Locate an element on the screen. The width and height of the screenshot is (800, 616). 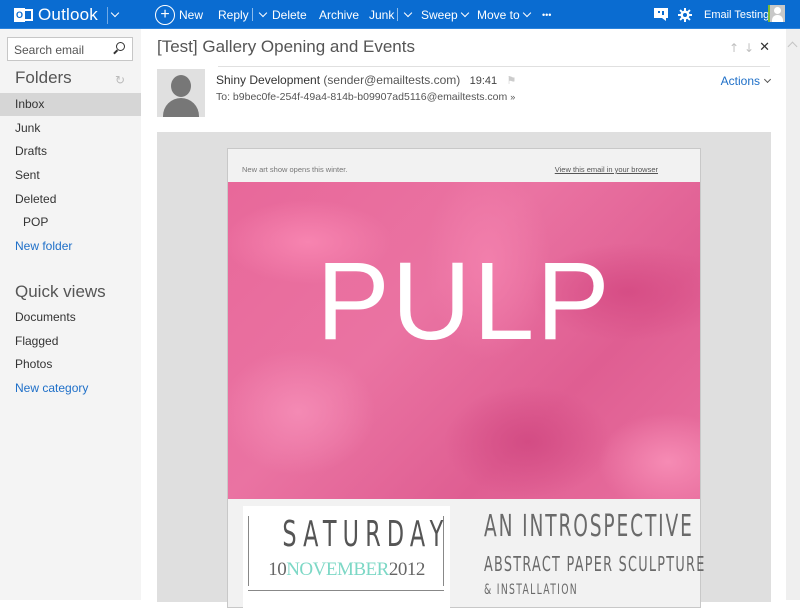
delete-label: Delete is located at coordinates (289, 14).